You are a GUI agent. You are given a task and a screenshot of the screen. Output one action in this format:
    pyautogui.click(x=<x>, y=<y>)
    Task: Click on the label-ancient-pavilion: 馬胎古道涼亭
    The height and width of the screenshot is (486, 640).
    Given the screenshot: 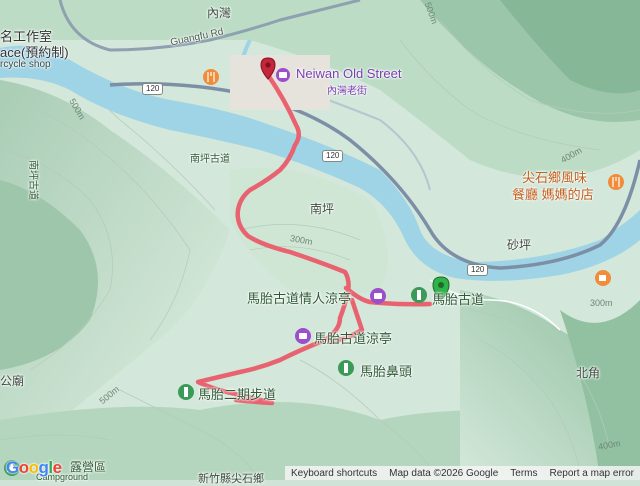 What is the action you would take?
    pyautogui.click(x=353, y=337)
    